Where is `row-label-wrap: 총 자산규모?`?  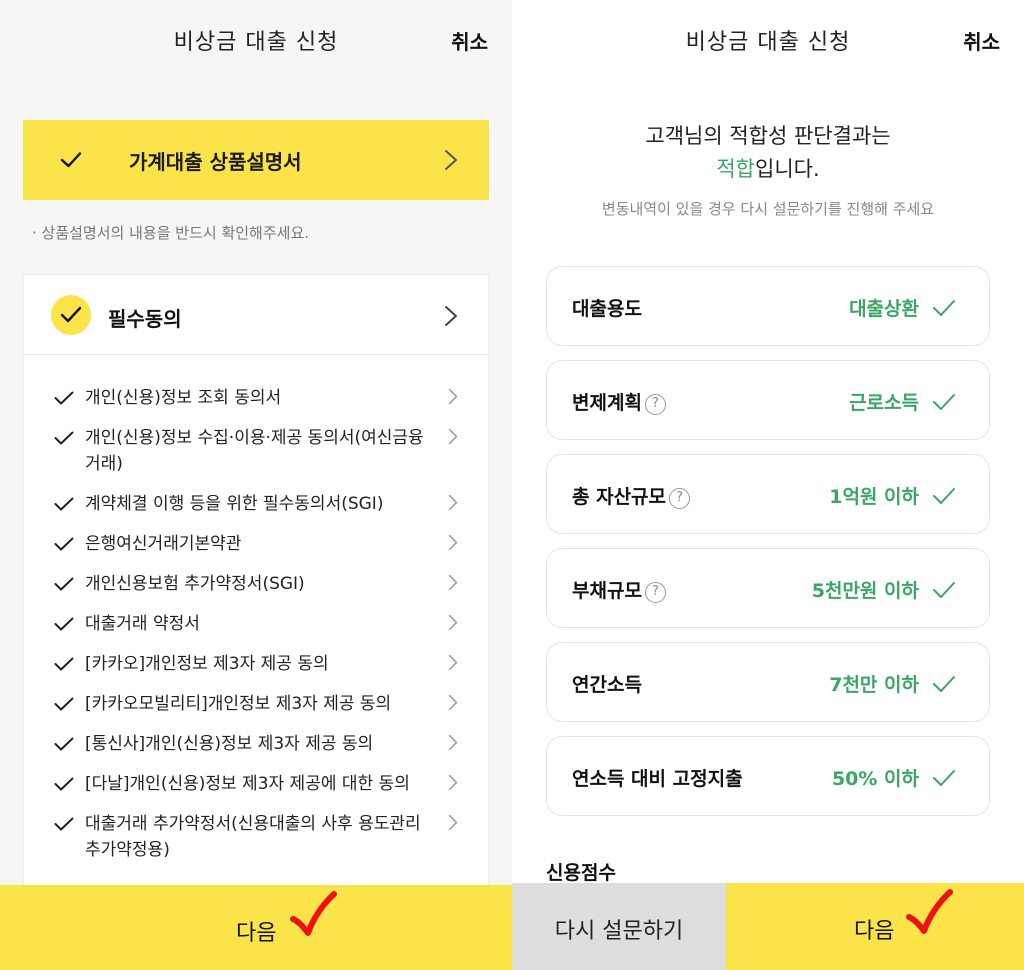 row-label-wrap: 총 자산규모? is located at coordinates (631, 495).